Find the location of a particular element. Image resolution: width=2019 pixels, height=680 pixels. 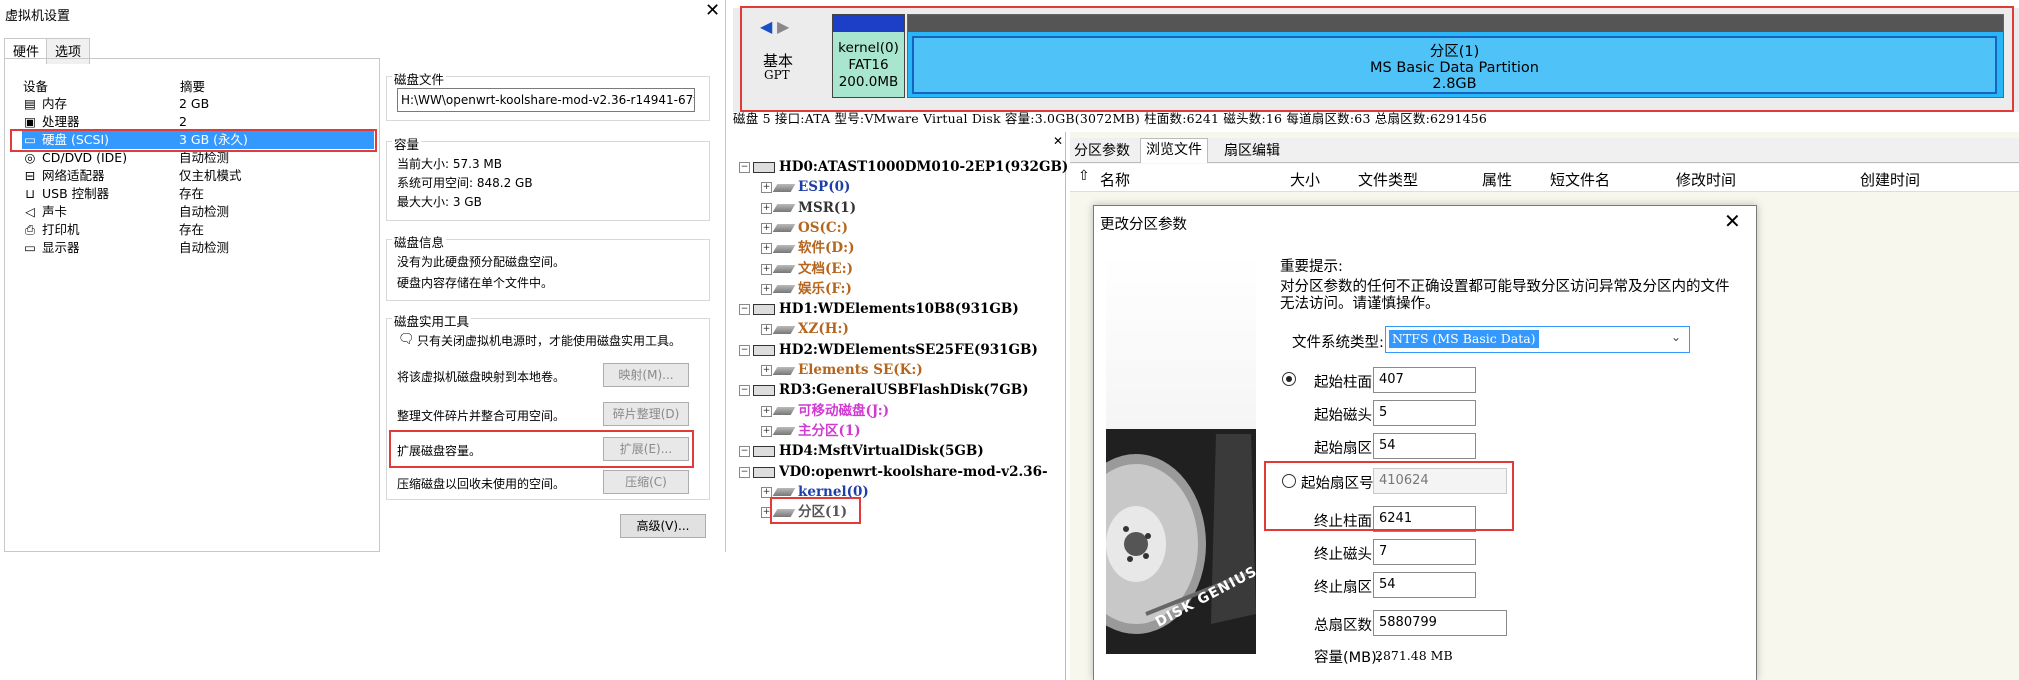

fs-type-label: 文件系统类型: is located at coordinates (1338, 343).